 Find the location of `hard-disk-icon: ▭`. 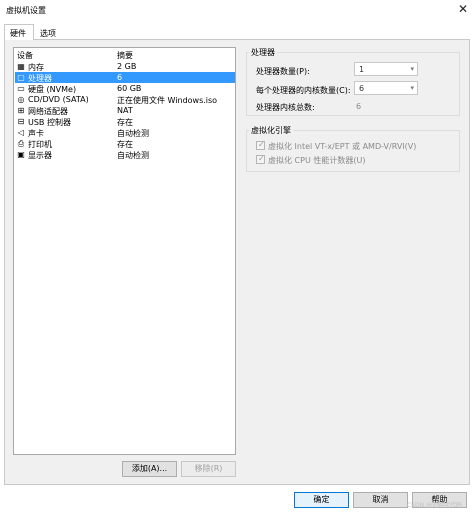

hard-disk-icon: ▭ is located at coordinates (21, 88).